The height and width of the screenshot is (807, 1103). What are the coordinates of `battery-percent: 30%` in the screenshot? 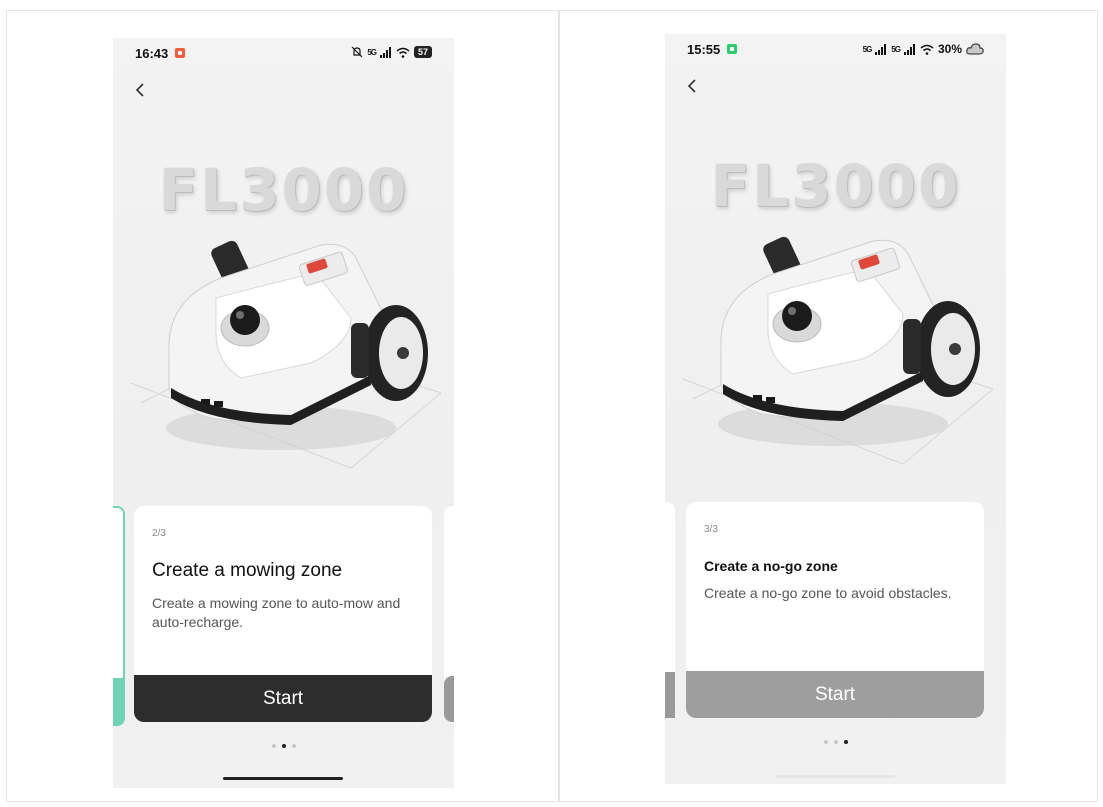 It's located at (949, 49).